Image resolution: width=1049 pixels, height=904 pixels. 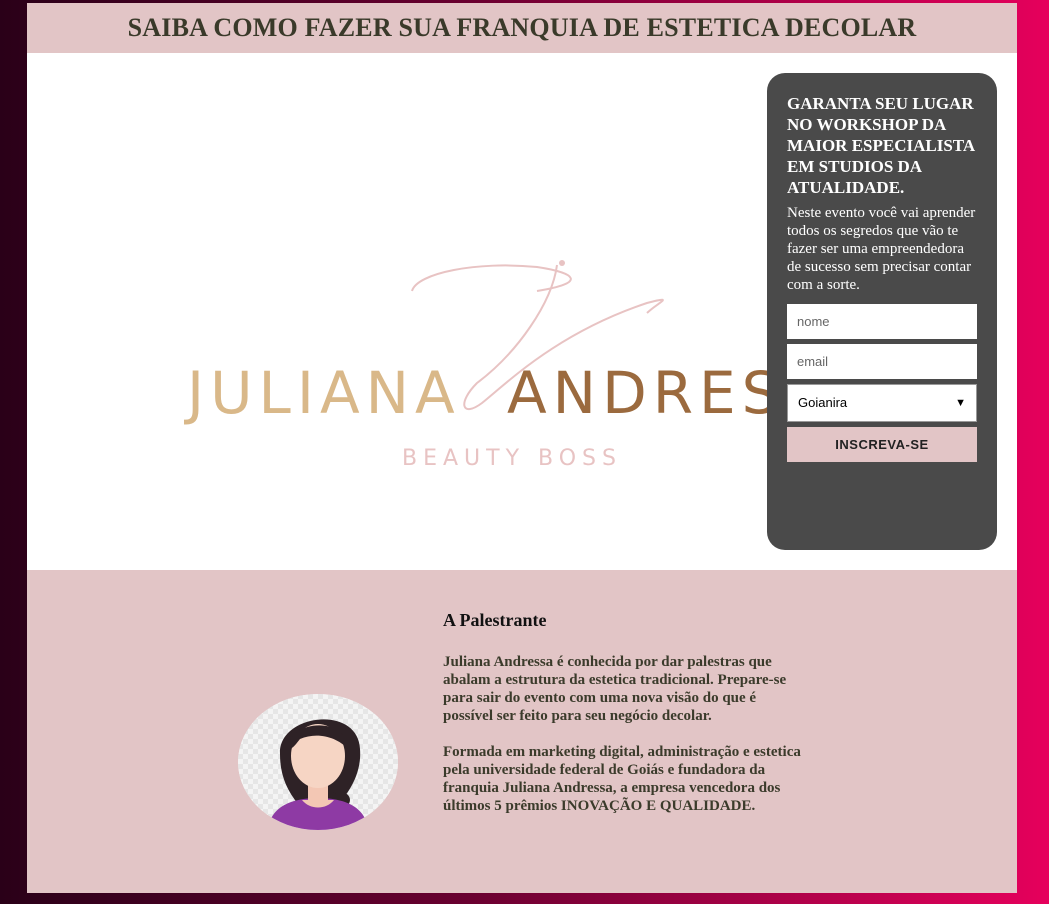 I want to click on name-input-placeholder: nome, so click(x=813, y=321).